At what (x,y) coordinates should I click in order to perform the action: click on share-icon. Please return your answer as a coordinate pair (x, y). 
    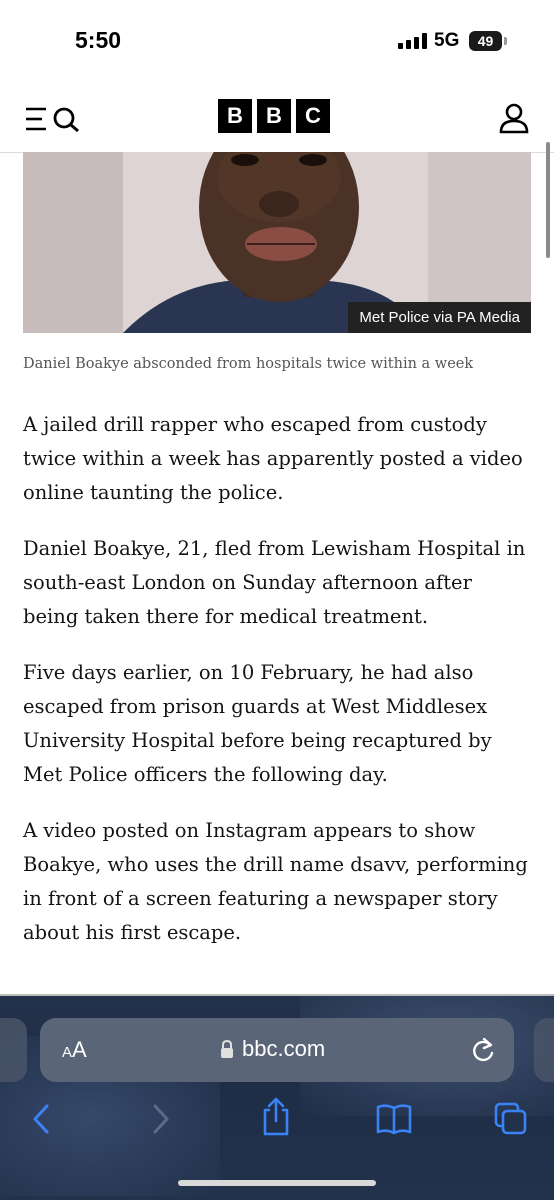
    Looking at the image, I should click on (276, 1116).